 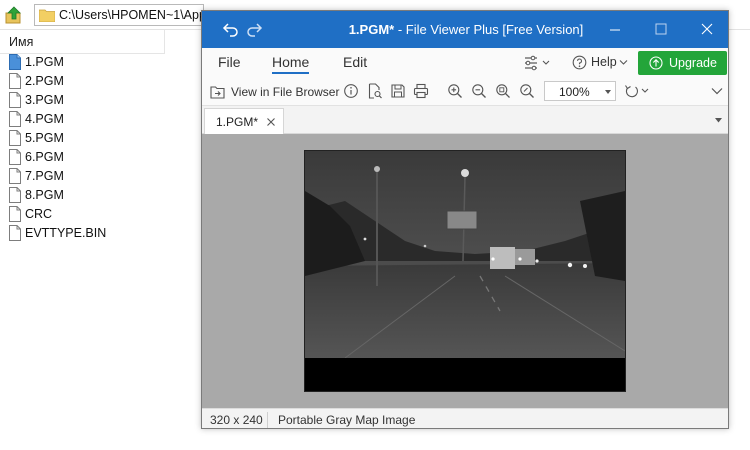 I want to click on view-in-file-browser-button: View in File Browser, so click(x=275, y=92).